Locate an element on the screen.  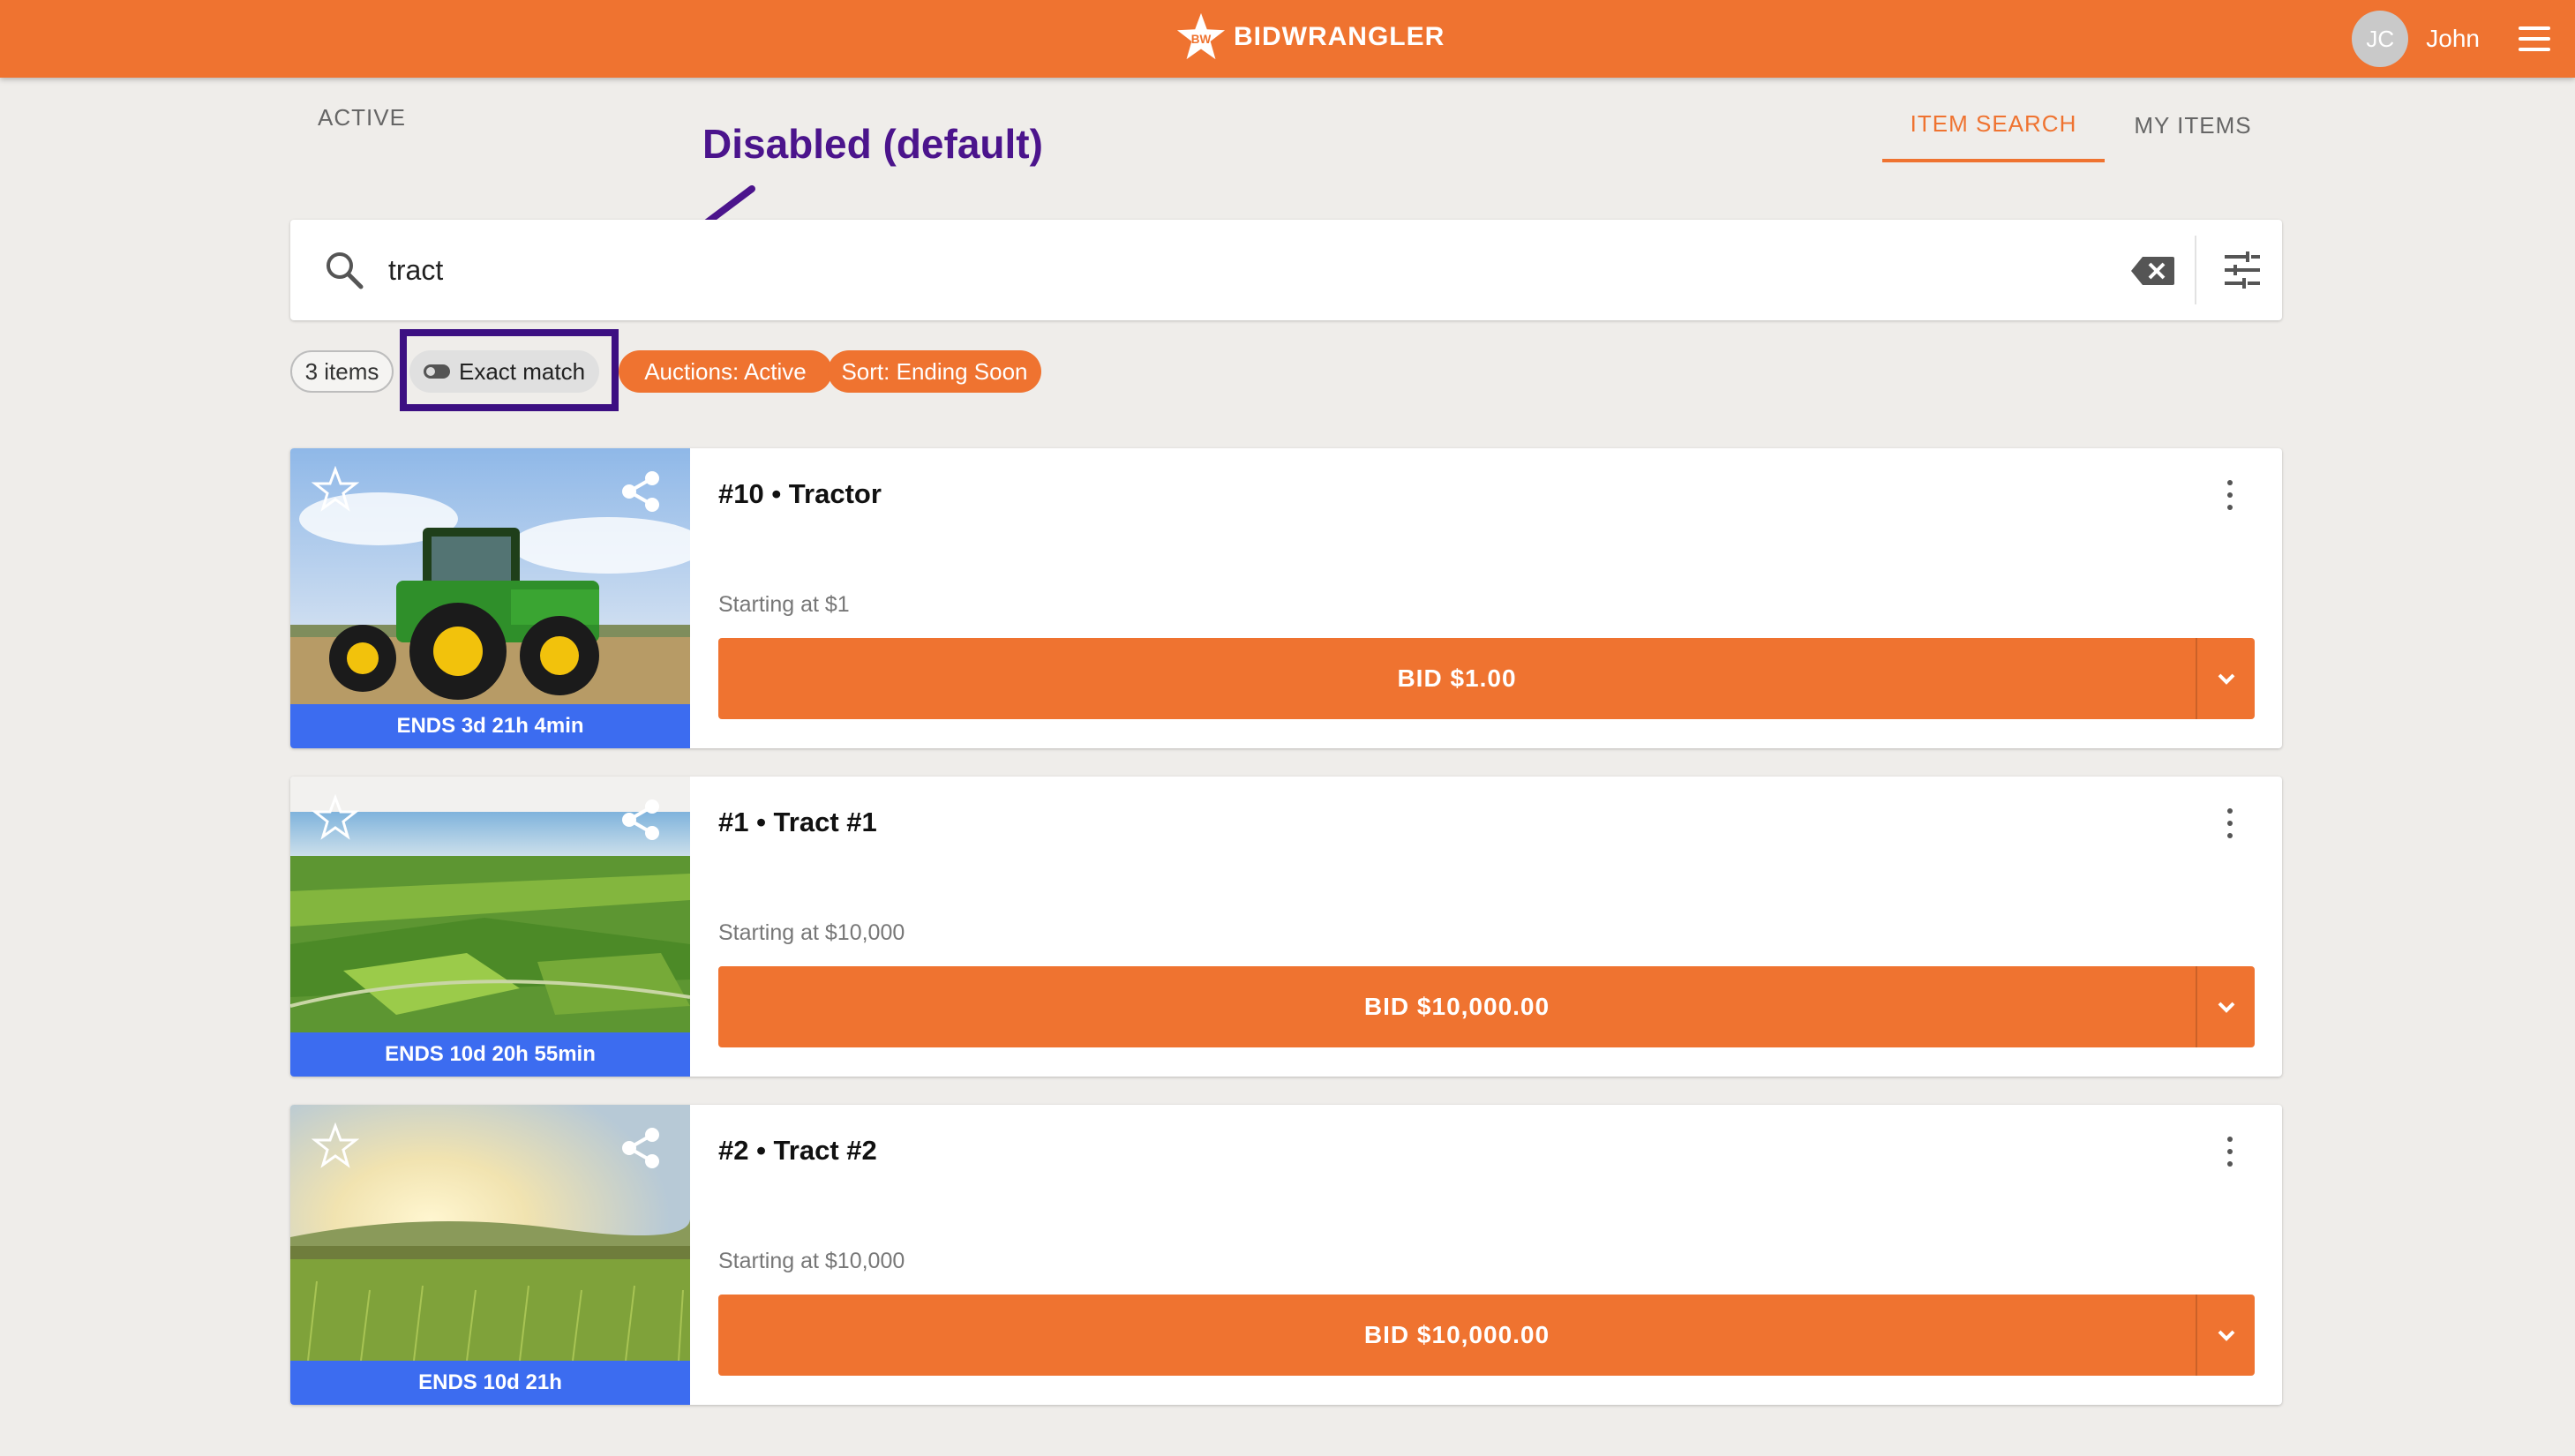
tune-filter-icon is located at coordinates (2243, 270).